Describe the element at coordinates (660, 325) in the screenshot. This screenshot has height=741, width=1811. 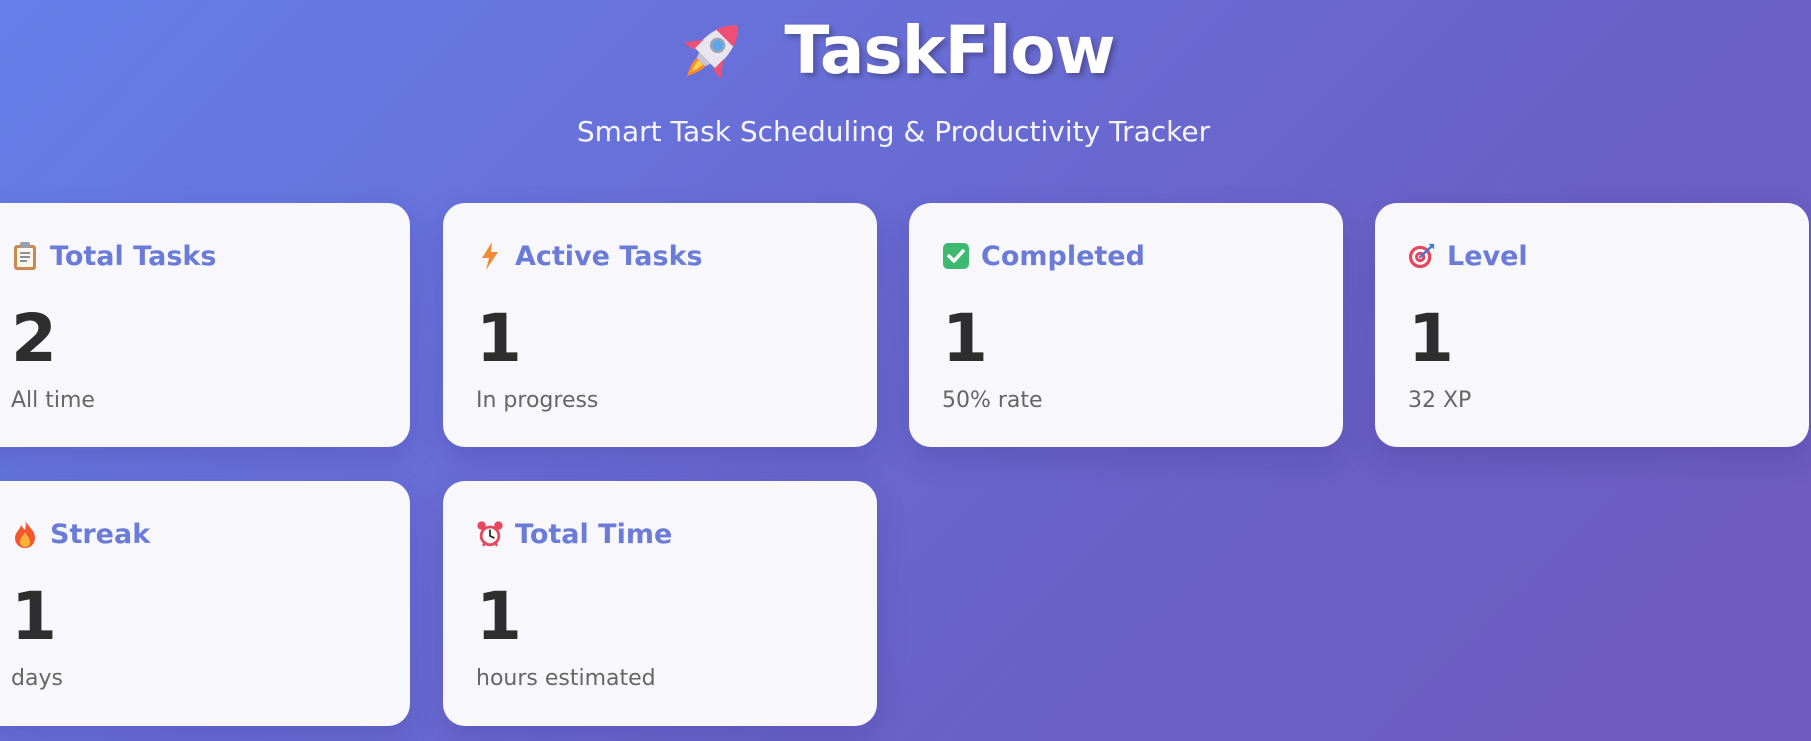
I see `stat-card-active-tasks: Active Tasks 1 In progress` at that location.